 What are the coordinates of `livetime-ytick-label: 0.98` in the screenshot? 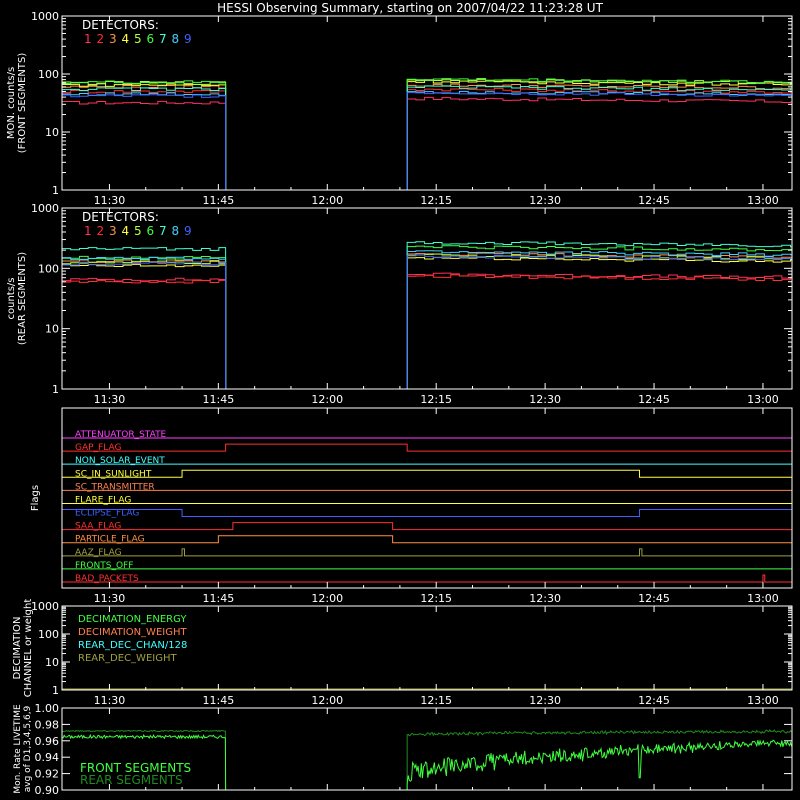 It's located at (47, 724).